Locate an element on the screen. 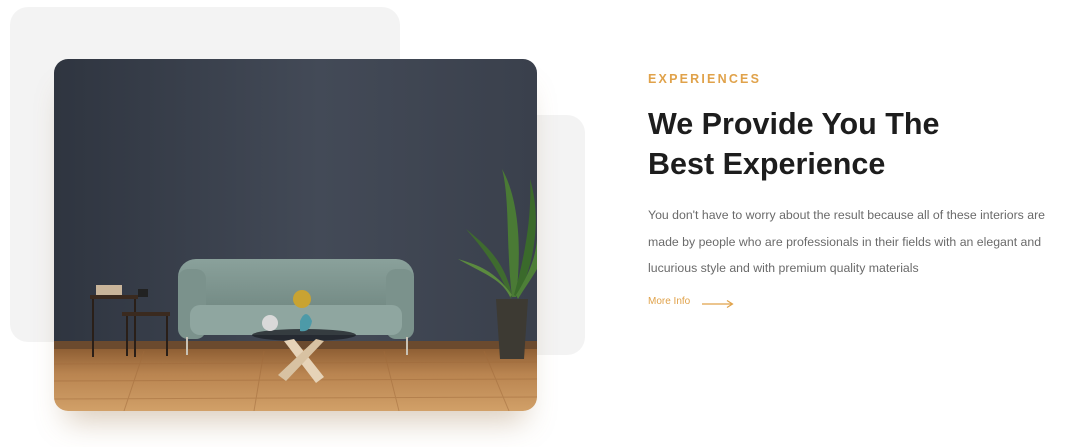  more-info-link: More Info is located at coordinates (691, 302).